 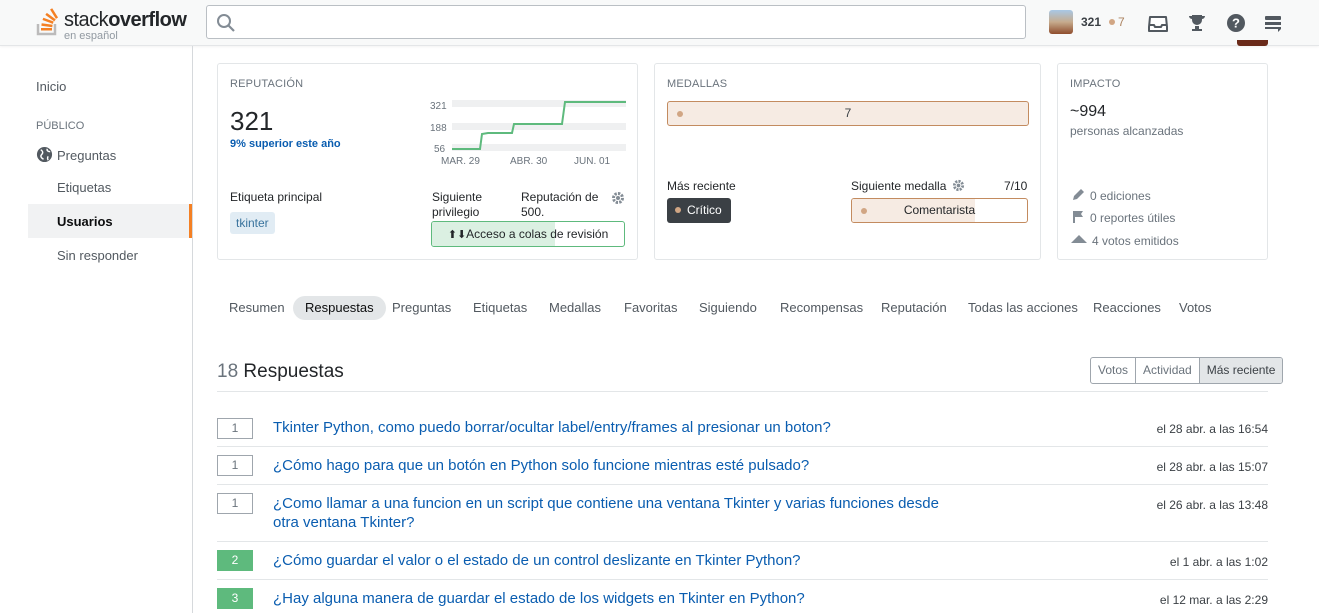 I want to click on recent-badge: Crítico, so click(x=699, y=210).